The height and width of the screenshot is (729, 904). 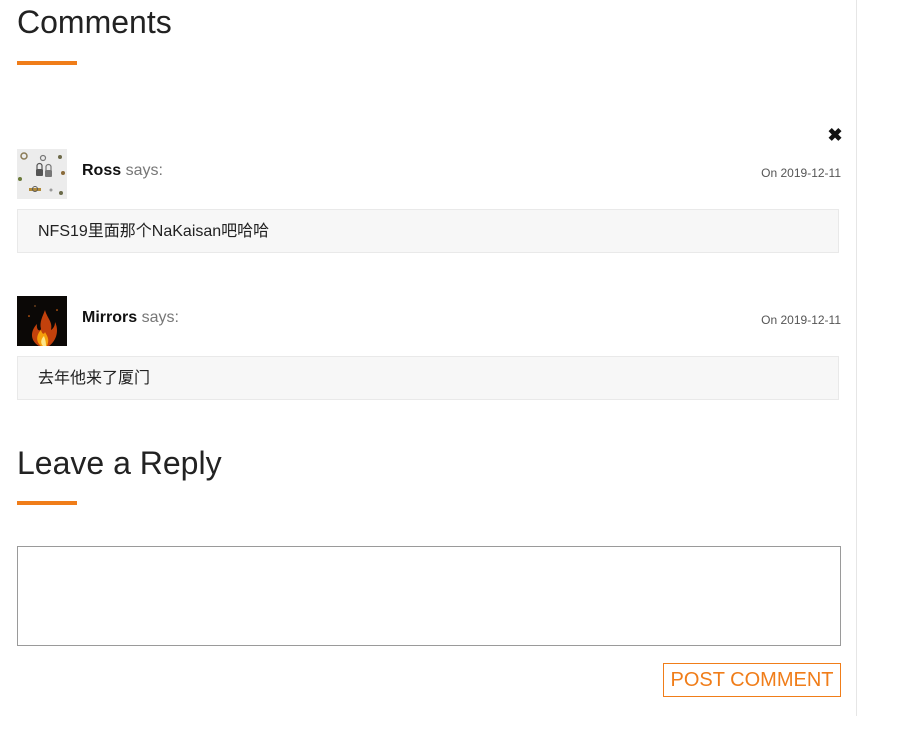 I want to click on comment-body: 去年他来了厦门, so click(x=428, y=378).